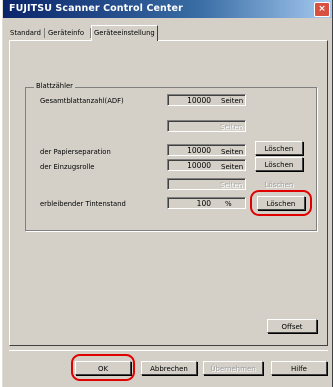 The width and height of the screenshot is (333, 387). What do you see at coordinates (232, 101) in the screenshot?
I see `unit-adf: Seiten` at bounding box center [232, 101].